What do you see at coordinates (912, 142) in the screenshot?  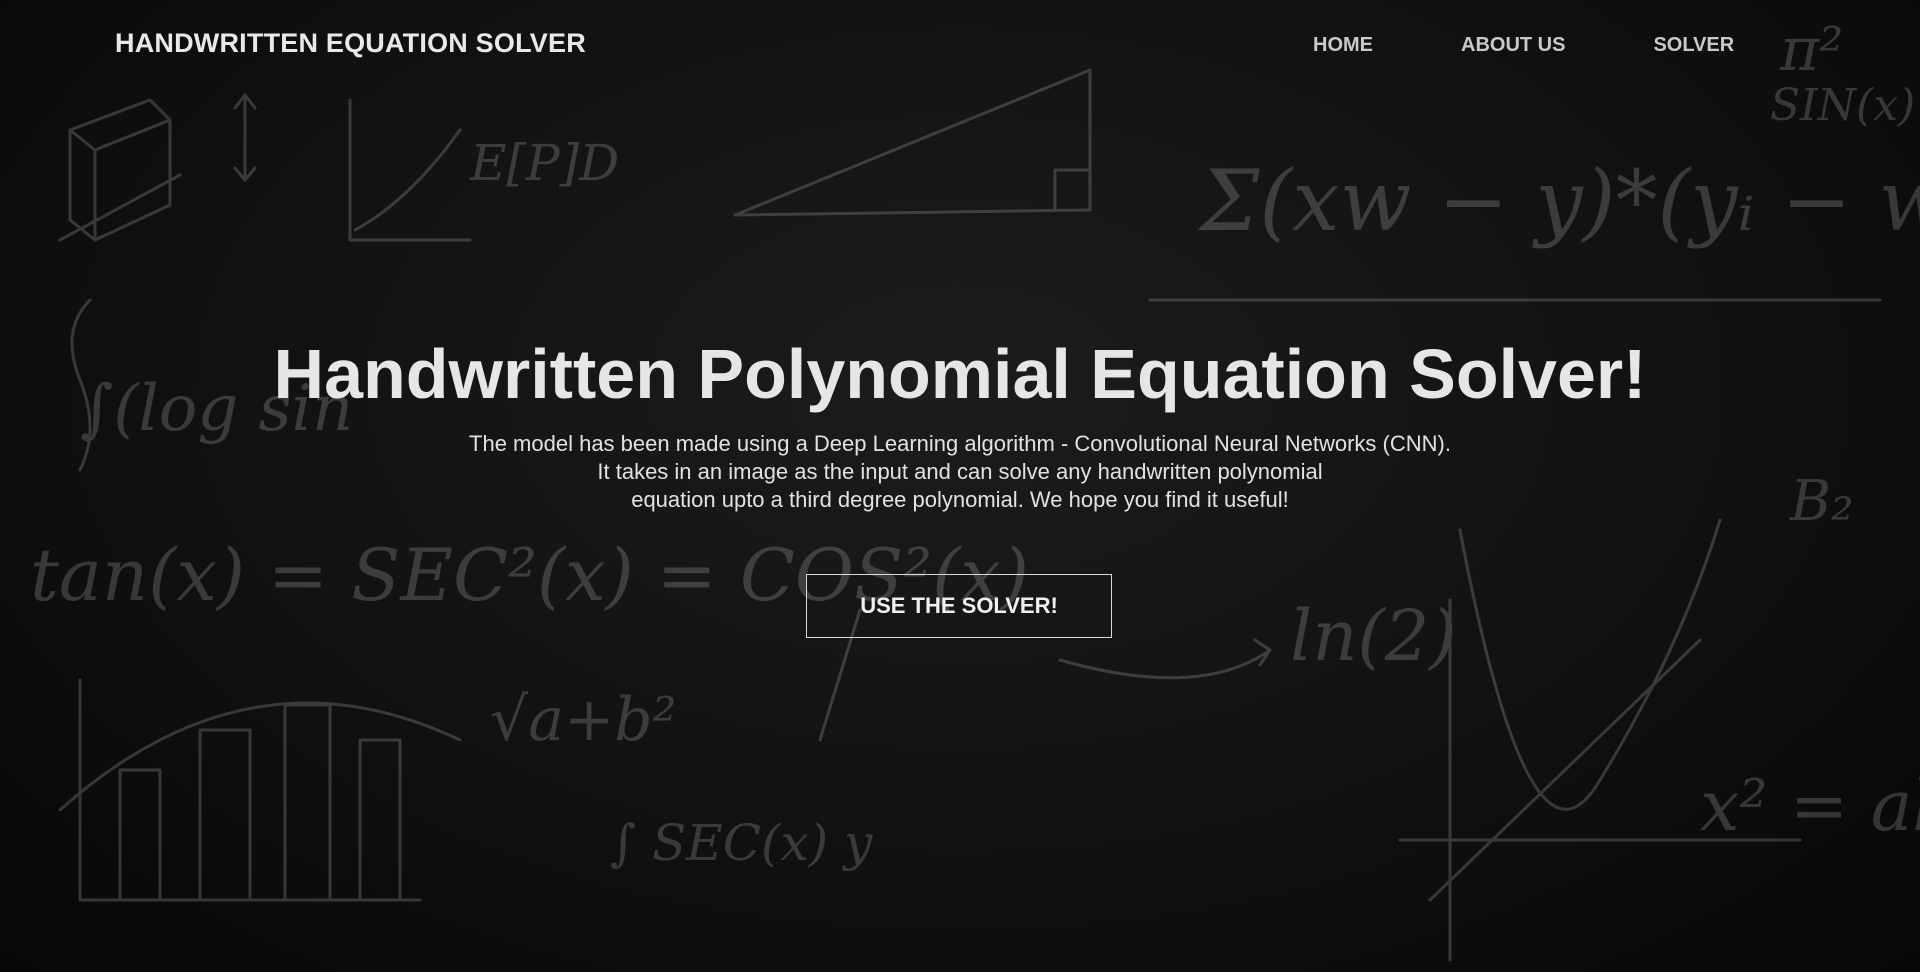 I see `triangle-doodle` at bounding box center [912, 142].